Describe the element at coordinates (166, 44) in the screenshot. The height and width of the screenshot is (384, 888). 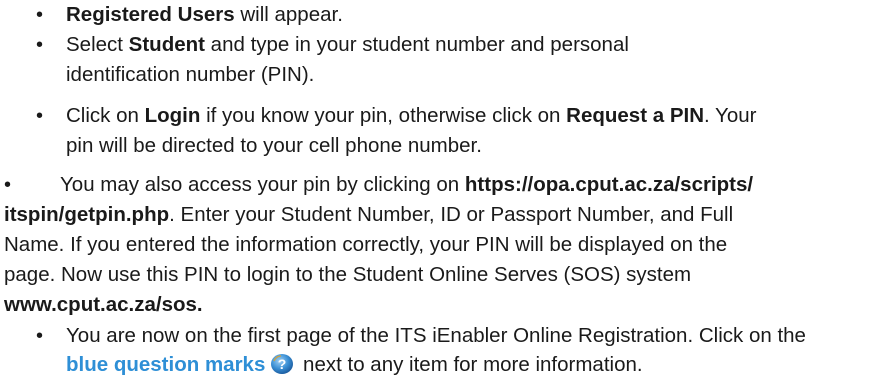
I see `student-label: Student` at that location.